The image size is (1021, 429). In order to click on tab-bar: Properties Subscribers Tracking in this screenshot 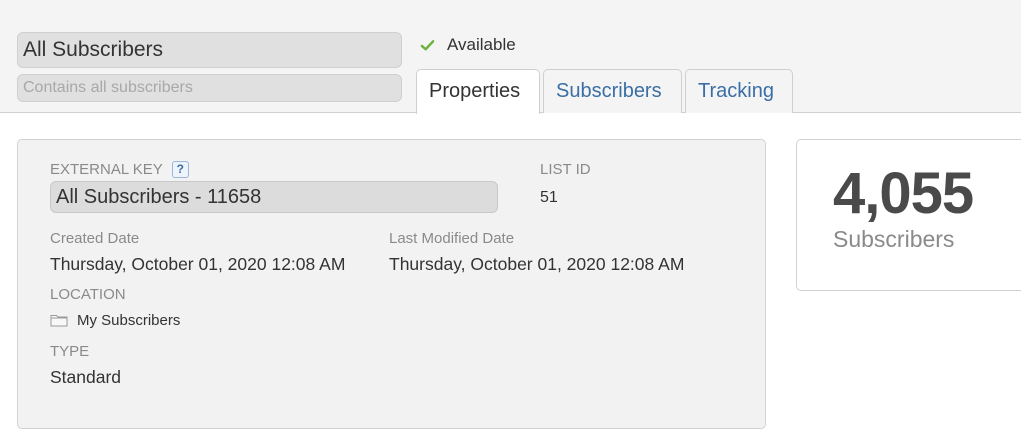, I will do `click(604, 91)`.